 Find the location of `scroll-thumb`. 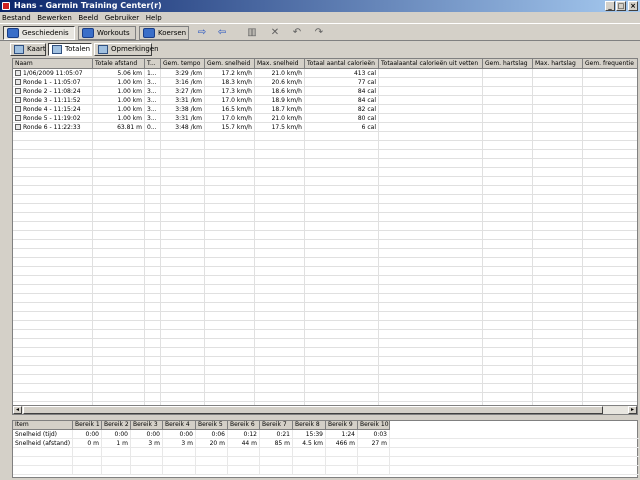

scroll-thumb is located at coordinates (313, 410).